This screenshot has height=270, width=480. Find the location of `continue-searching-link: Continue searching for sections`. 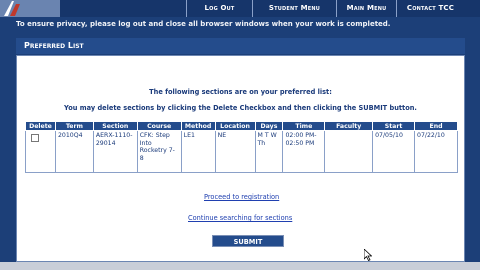

continue-searching-link: Continue searching for sections is located at coordinates (240, 218).